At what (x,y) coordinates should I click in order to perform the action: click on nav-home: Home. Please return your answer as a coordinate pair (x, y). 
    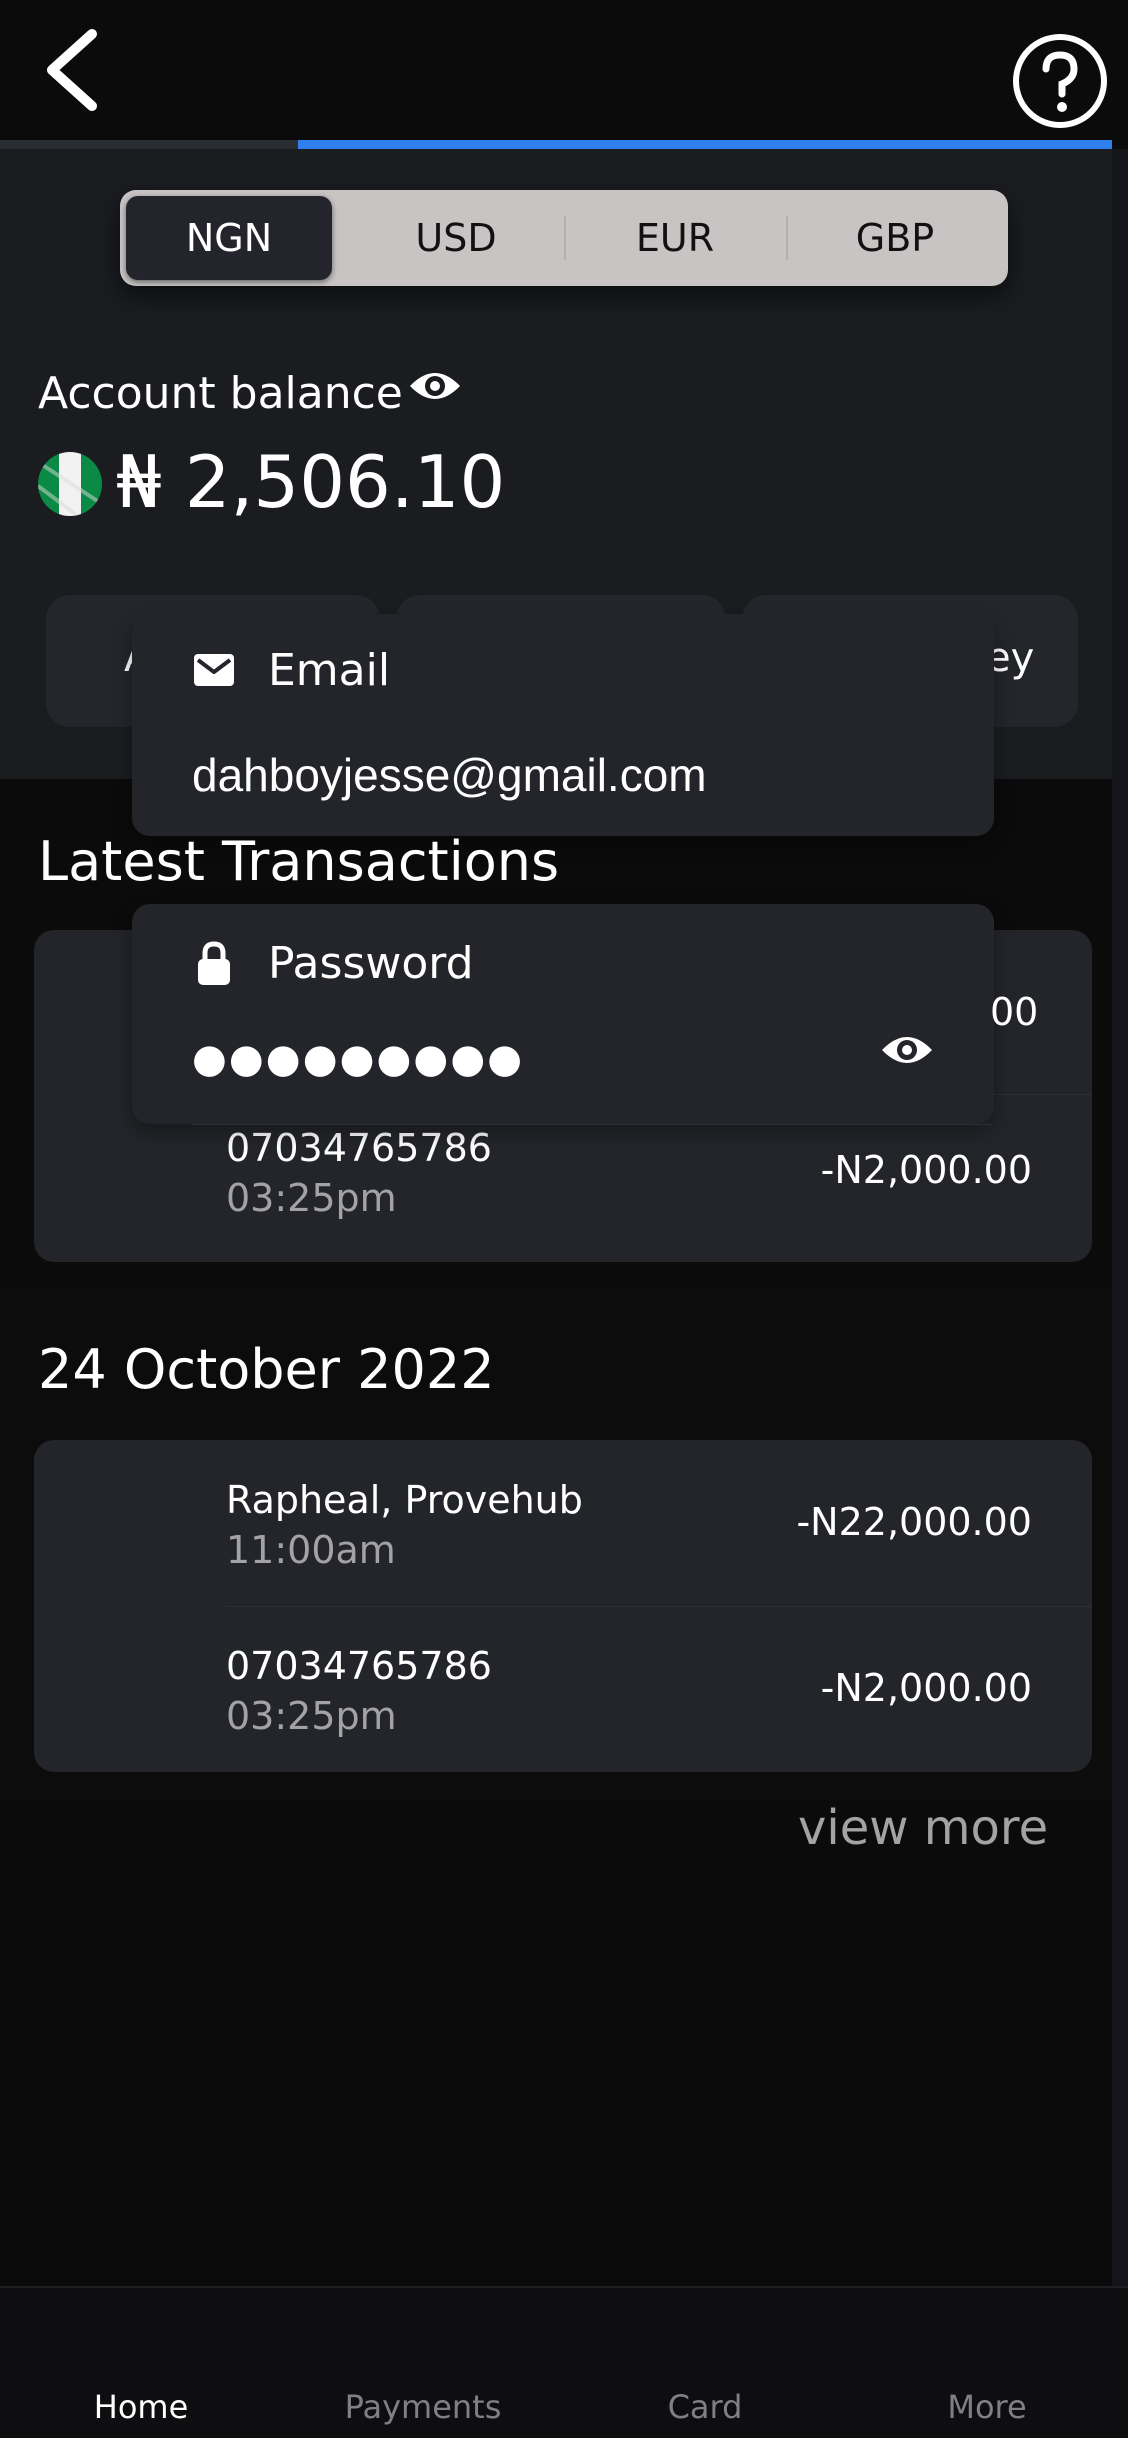
    Looking at the image, I should click on (141, 2407).